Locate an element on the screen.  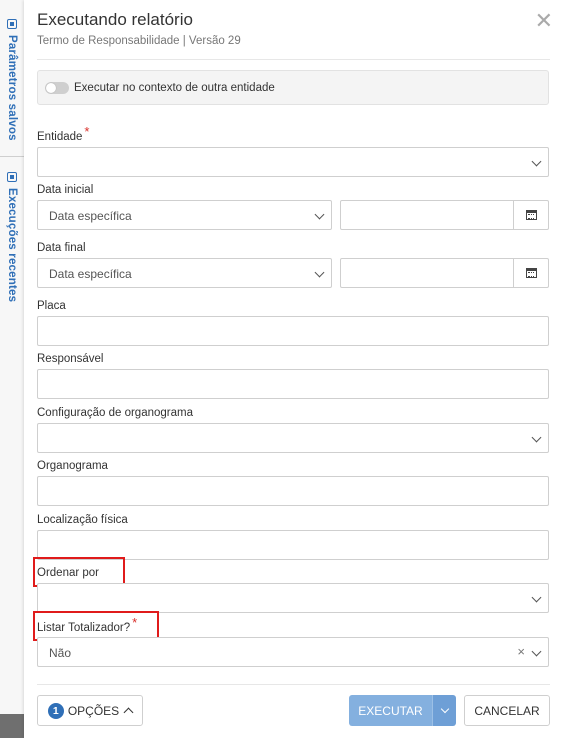
ordenar-por-select is located at coordinates (293, 598).